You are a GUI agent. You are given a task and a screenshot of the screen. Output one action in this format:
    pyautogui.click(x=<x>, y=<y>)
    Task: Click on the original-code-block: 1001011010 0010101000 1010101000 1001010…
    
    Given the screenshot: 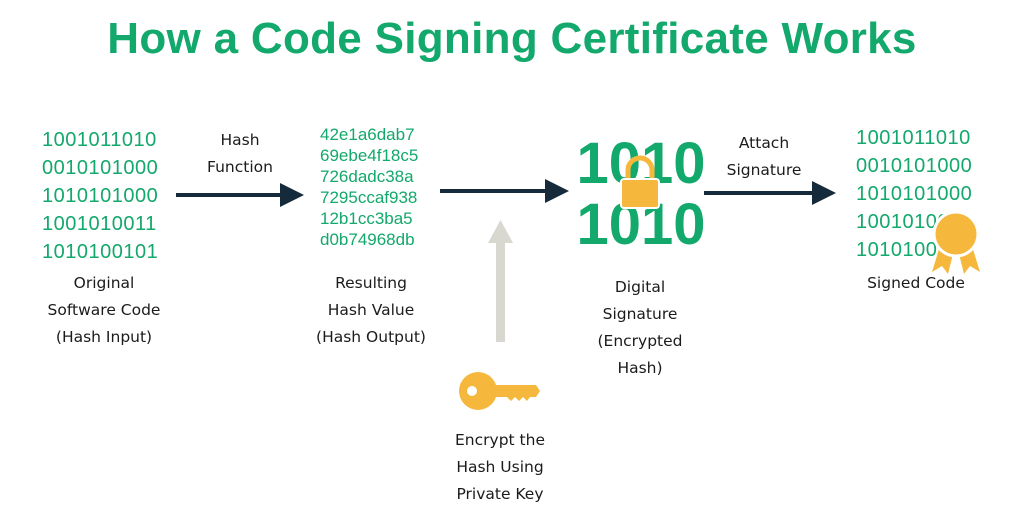 What is the action you would take?
    pyautogui.click(x=117, y=196)
    